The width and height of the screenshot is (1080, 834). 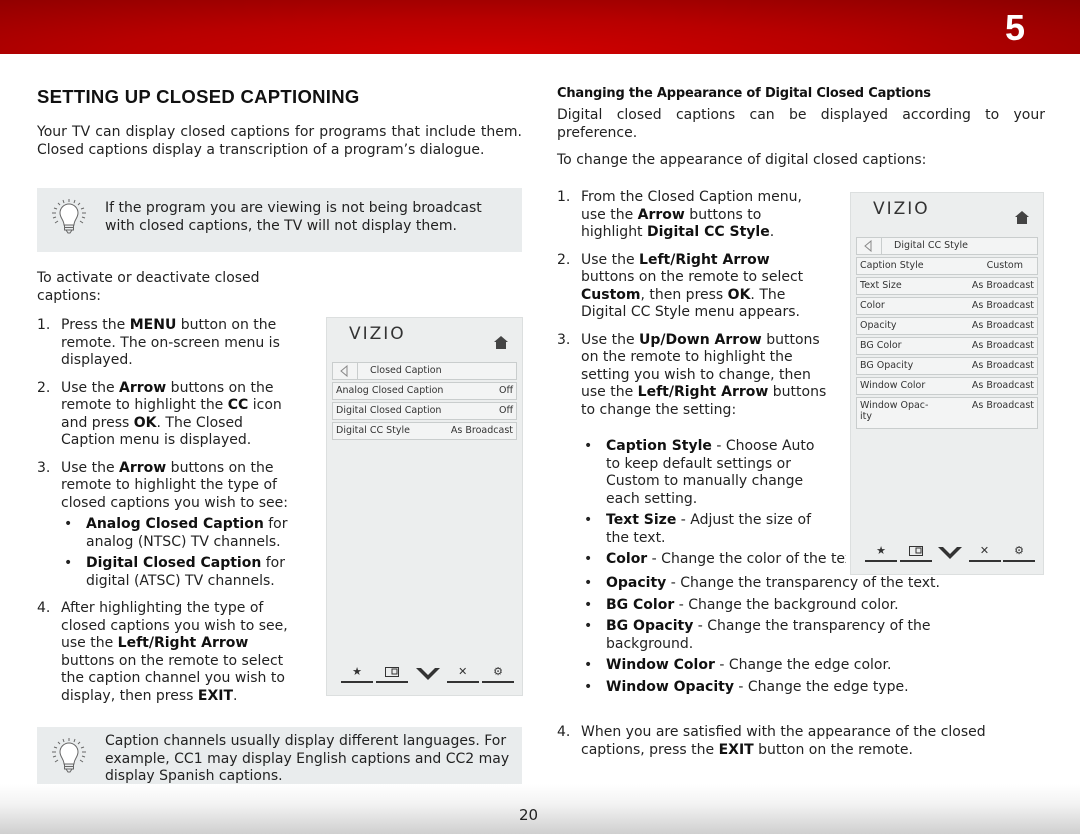 I want to click on menu-row: Window Color As Broadcast, so click(x=947, y=386).